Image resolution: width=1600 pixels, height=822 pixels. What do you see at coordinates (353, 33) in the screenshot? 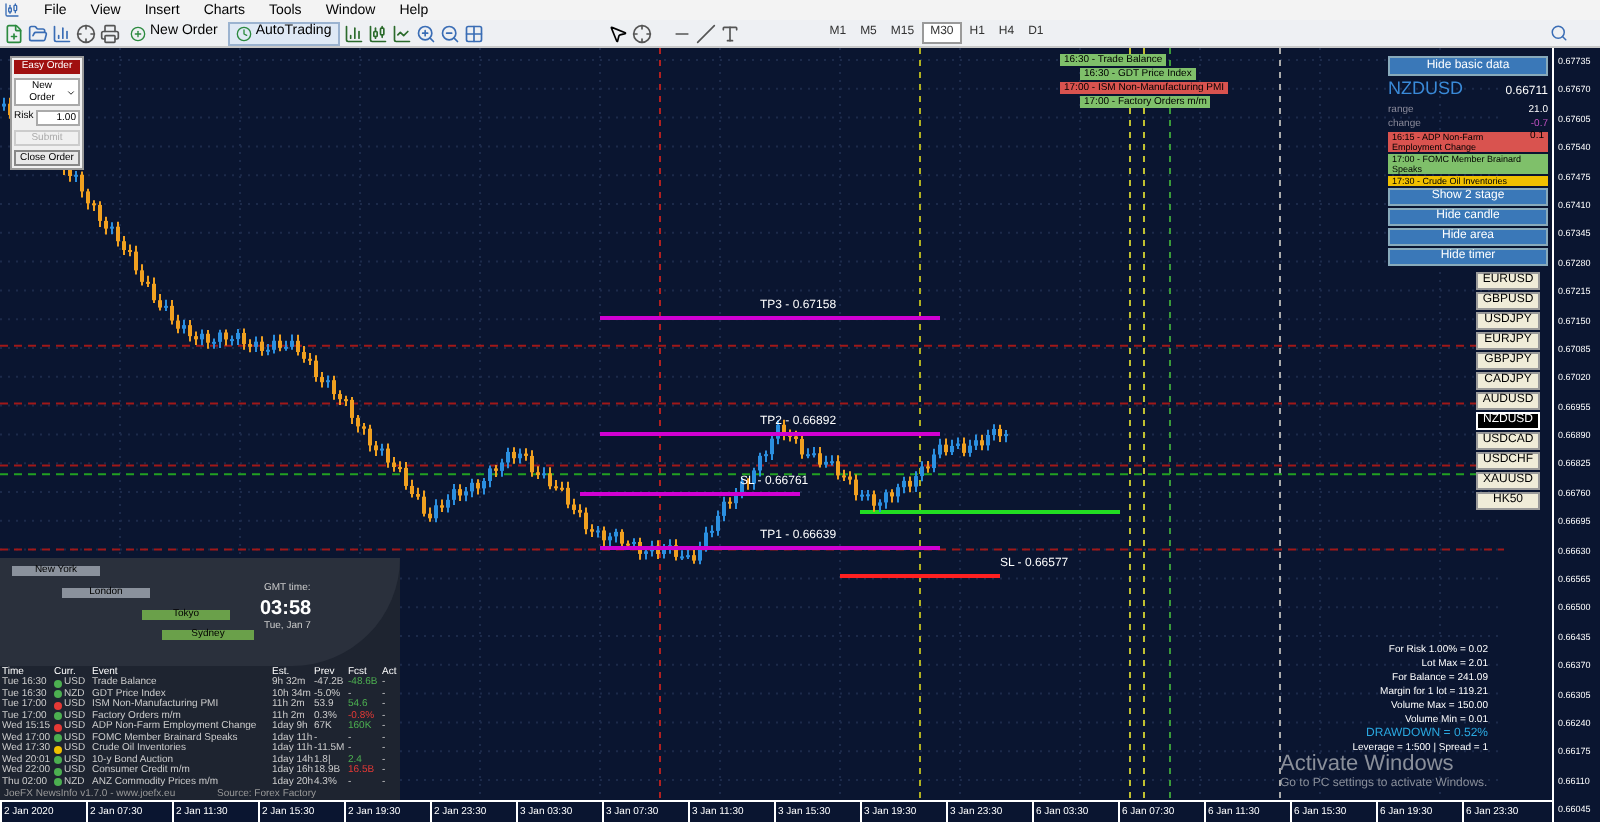
I see `bar-chart-icon` at bounding box center [353, 33].